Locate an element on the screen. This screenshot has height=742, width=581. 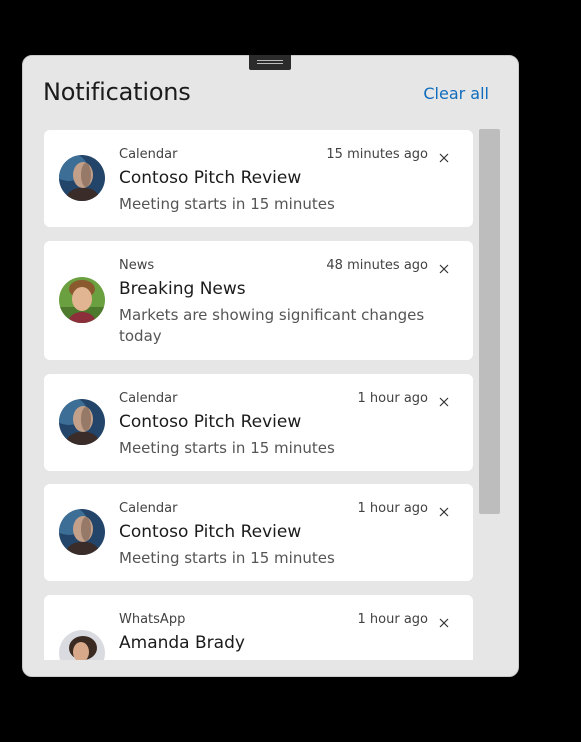
notification-source: News is located at coordinates (137, 265).